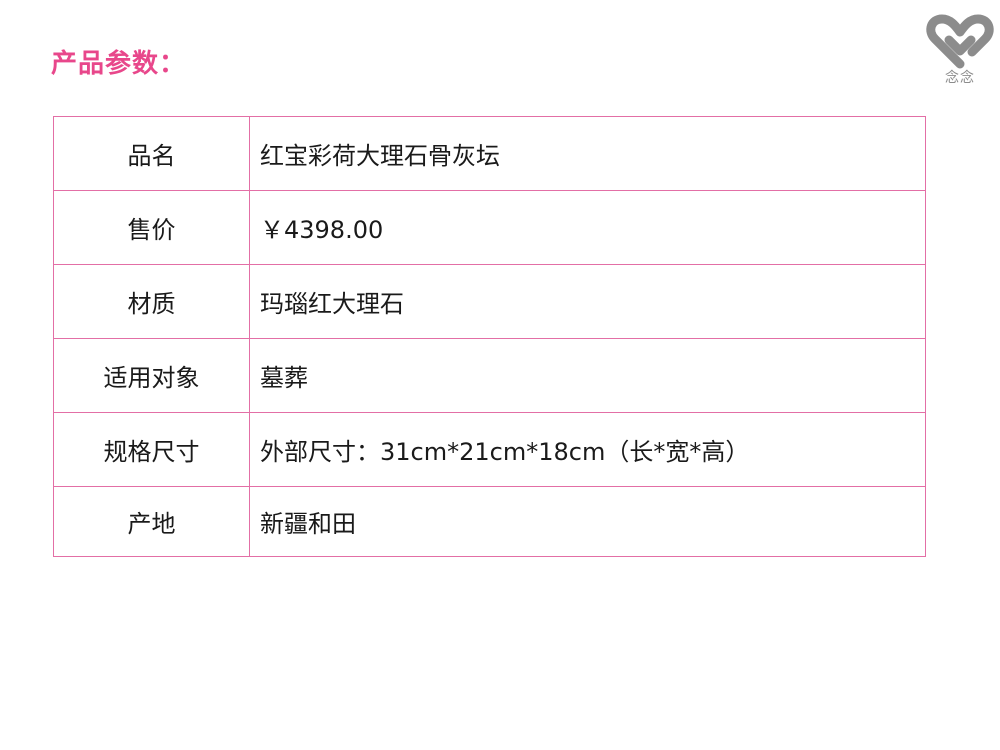  I want to click on spec-label: 售价, so click(151, 227).